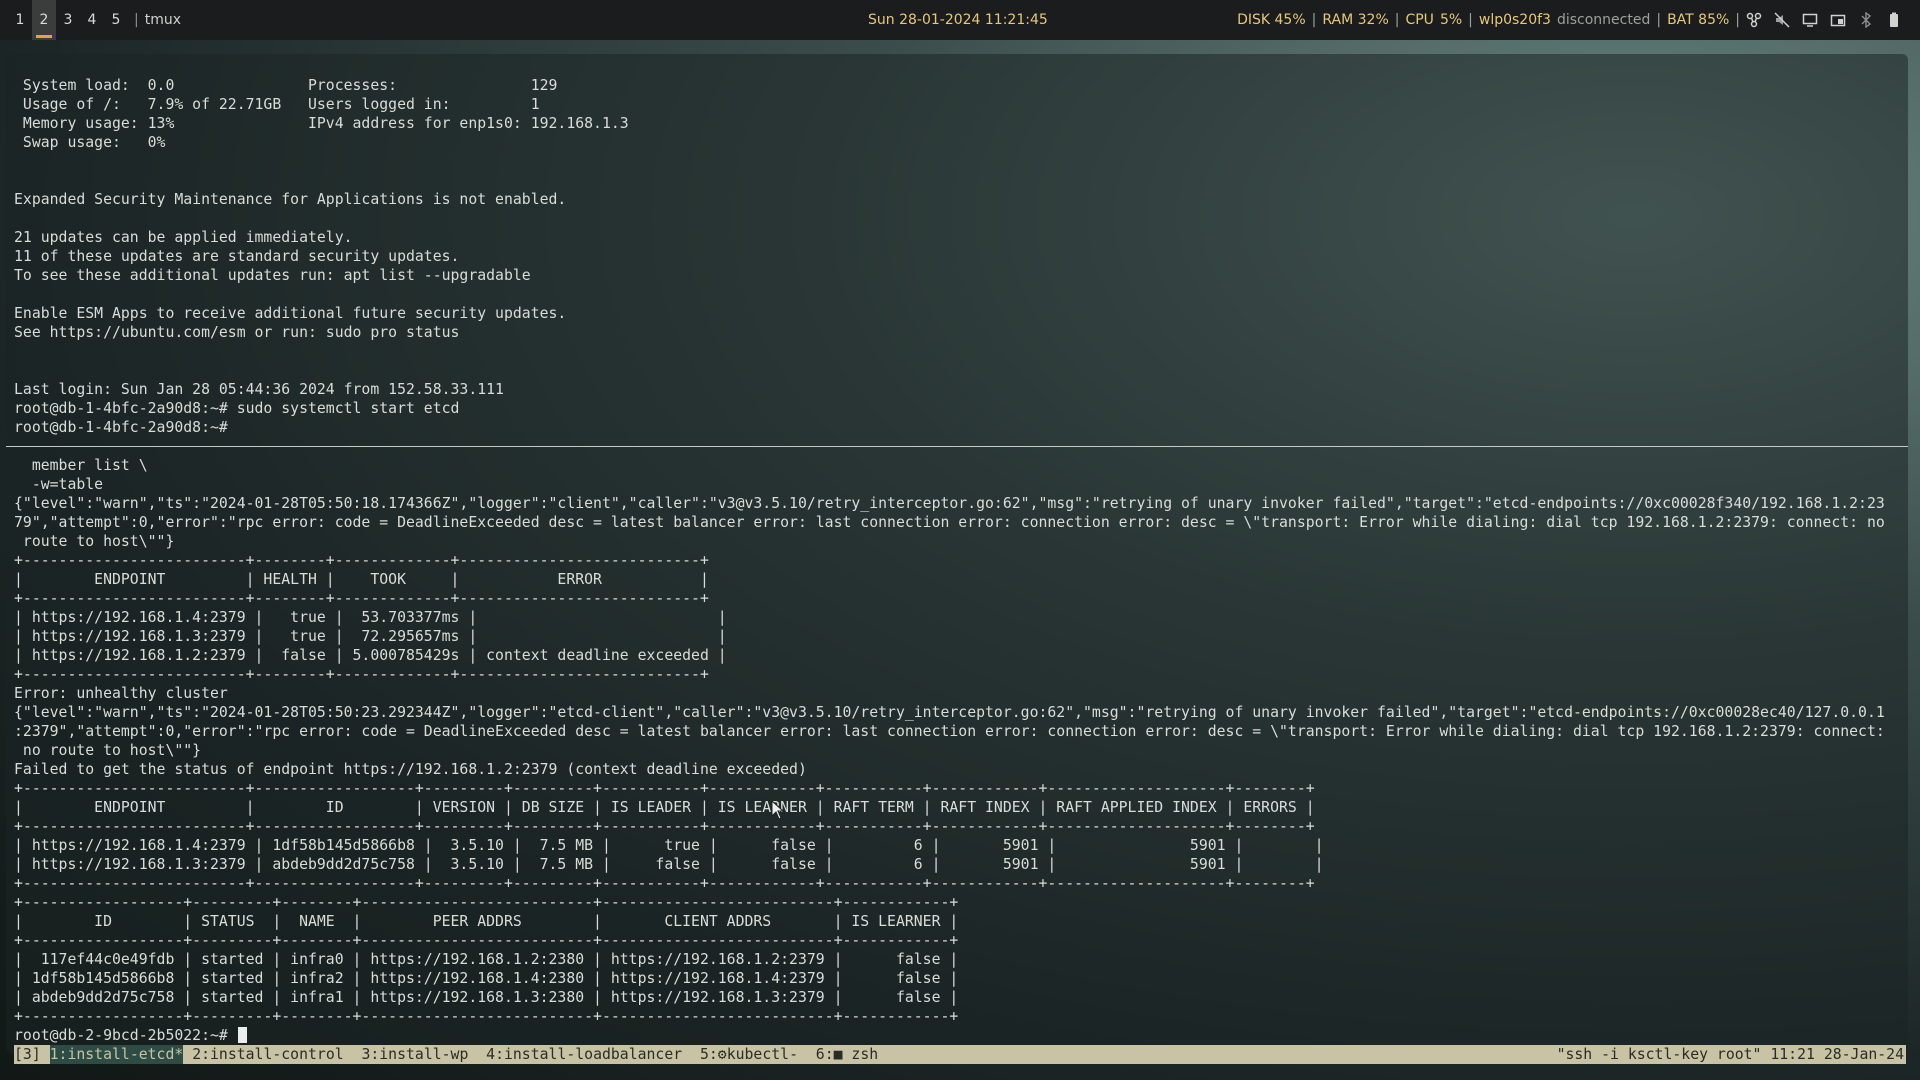  What do you see at coordinates (116, 1054) in the screenshot?
I see `tmux-window-1: 1:install-etcd*` at bounding box center [116, 1054].